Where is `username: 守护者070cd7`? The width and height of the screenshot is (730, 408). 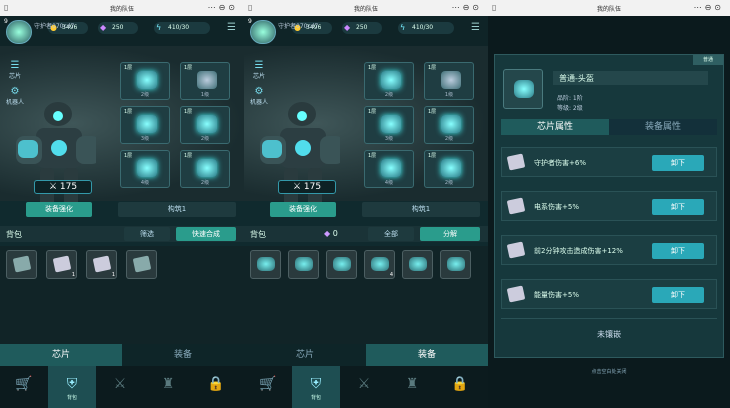
username: 守护者070cd7 is located at coordinates (54, 26).